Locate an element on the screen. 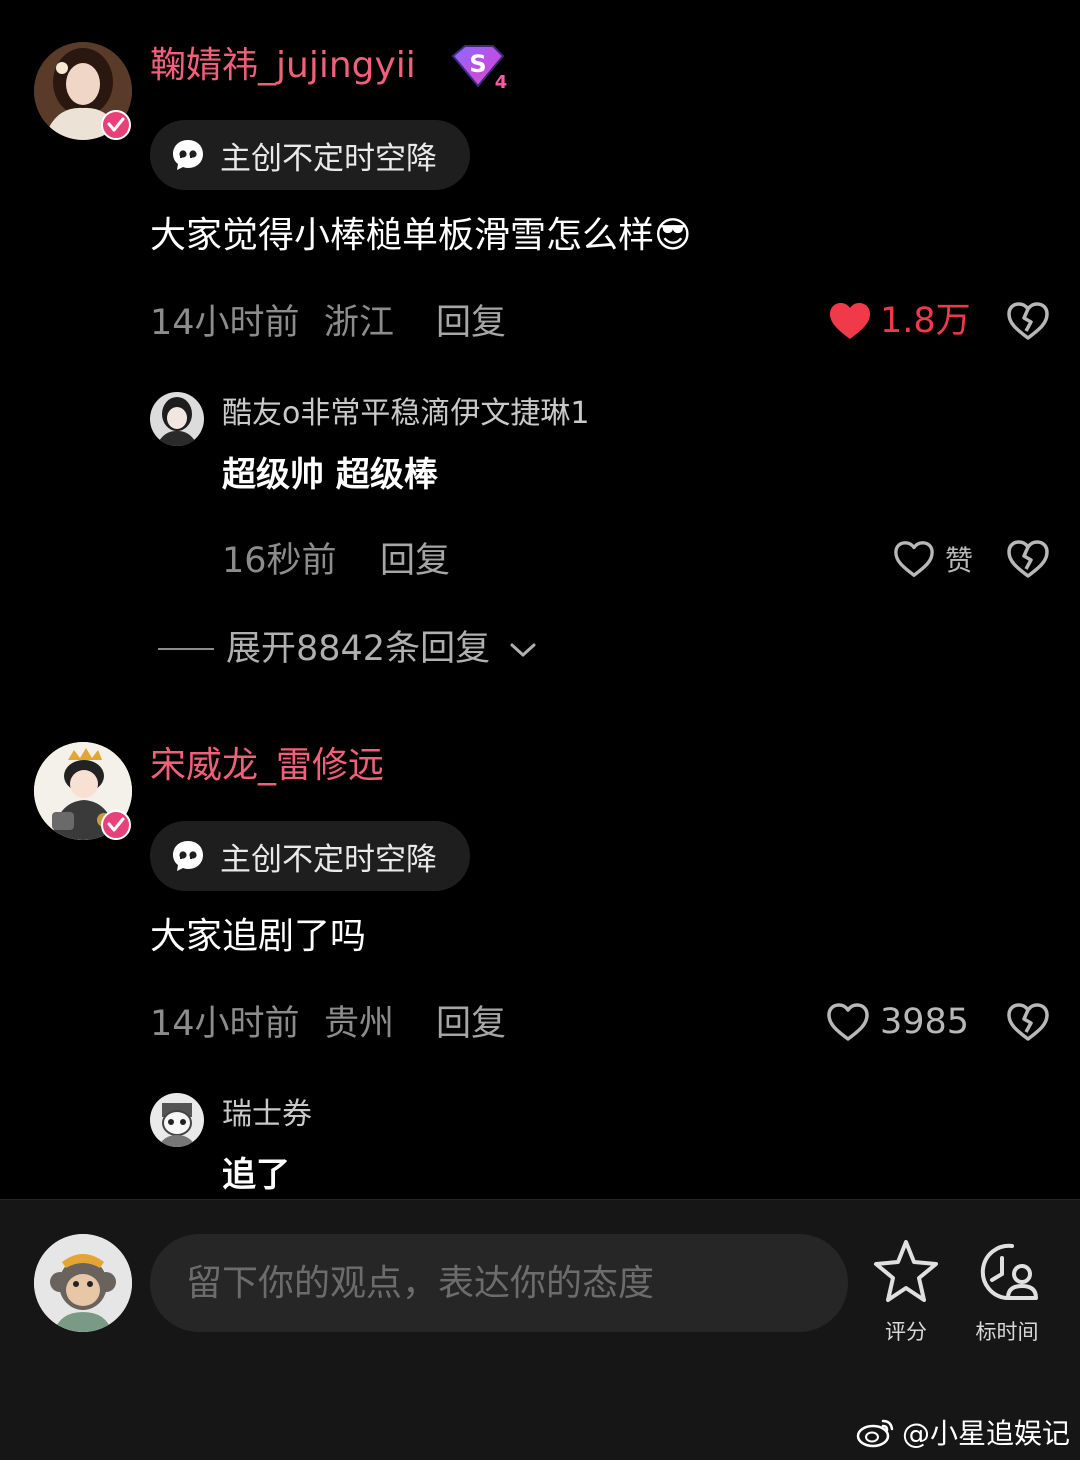 Image resolution: width=1080 pixels, height=1460 pixels. level-badge-icon: S 4 is located at coordinates (479, 67).